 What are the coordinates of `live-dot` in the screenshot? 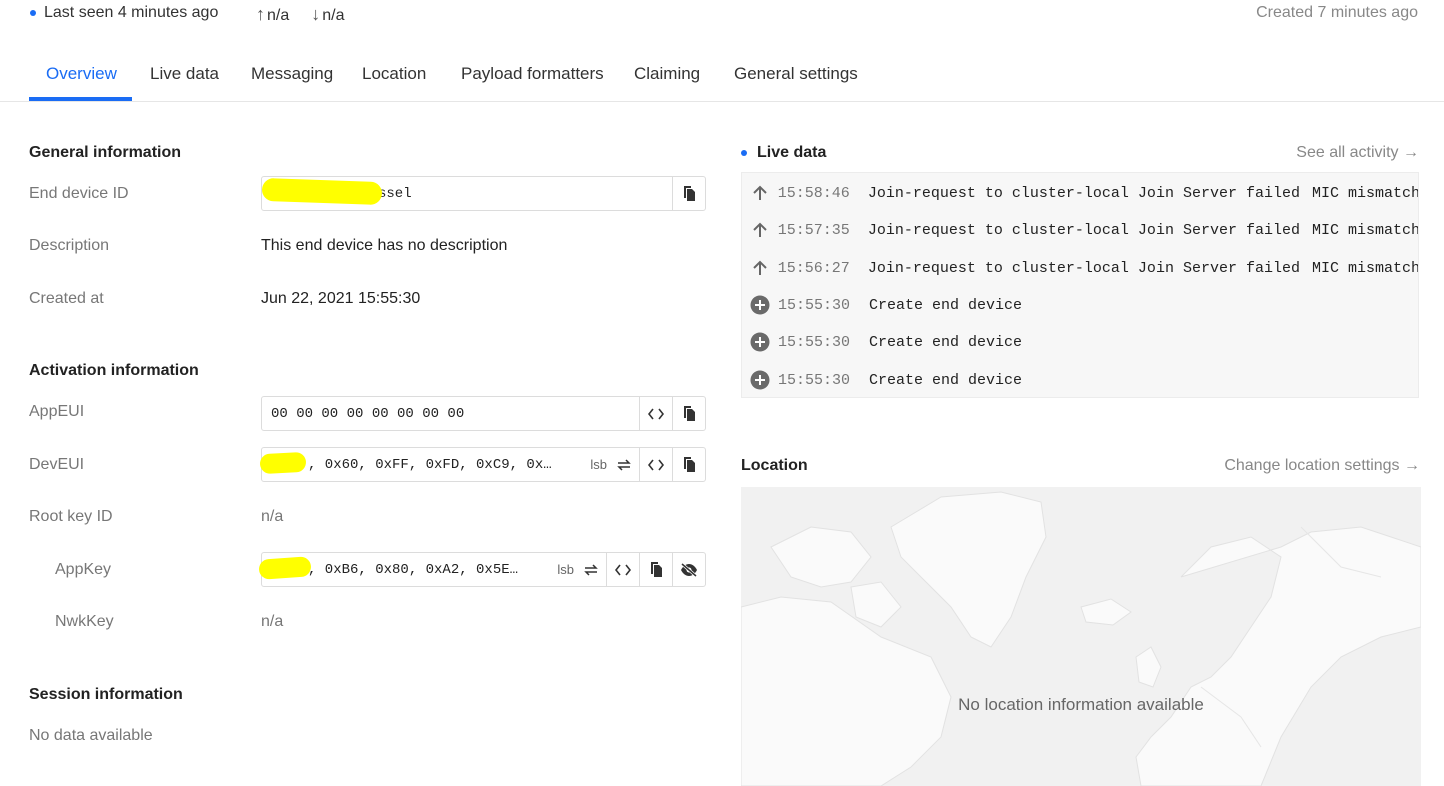 It's located at (744, 153).